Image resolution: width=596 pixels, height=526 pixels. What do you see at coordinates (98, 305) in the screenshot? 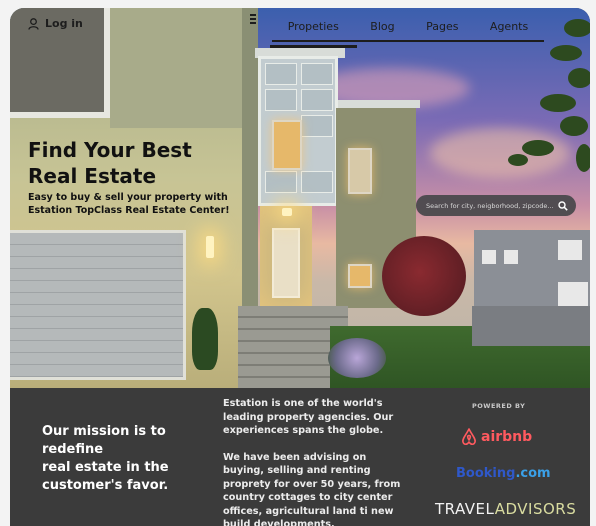
I see `garage-door` at bounding box center [98, 305].